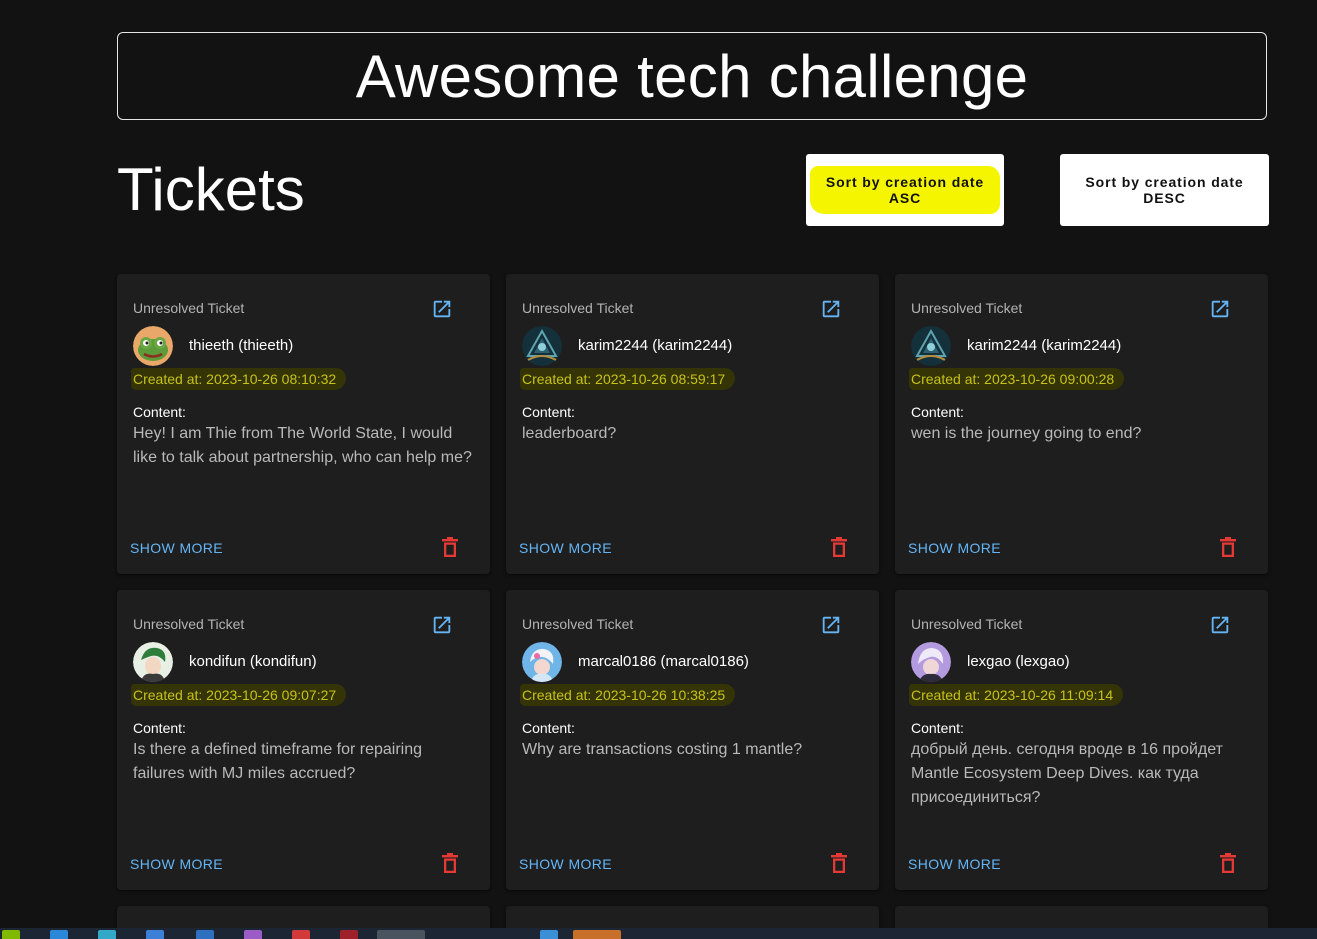 This screenshot has height=939, width=1317. What do you see at coordinates (1026, 433) in the screenshot?
I see `ticket-content: wen is the journey going to end?` at bounding box center [1026, 433].